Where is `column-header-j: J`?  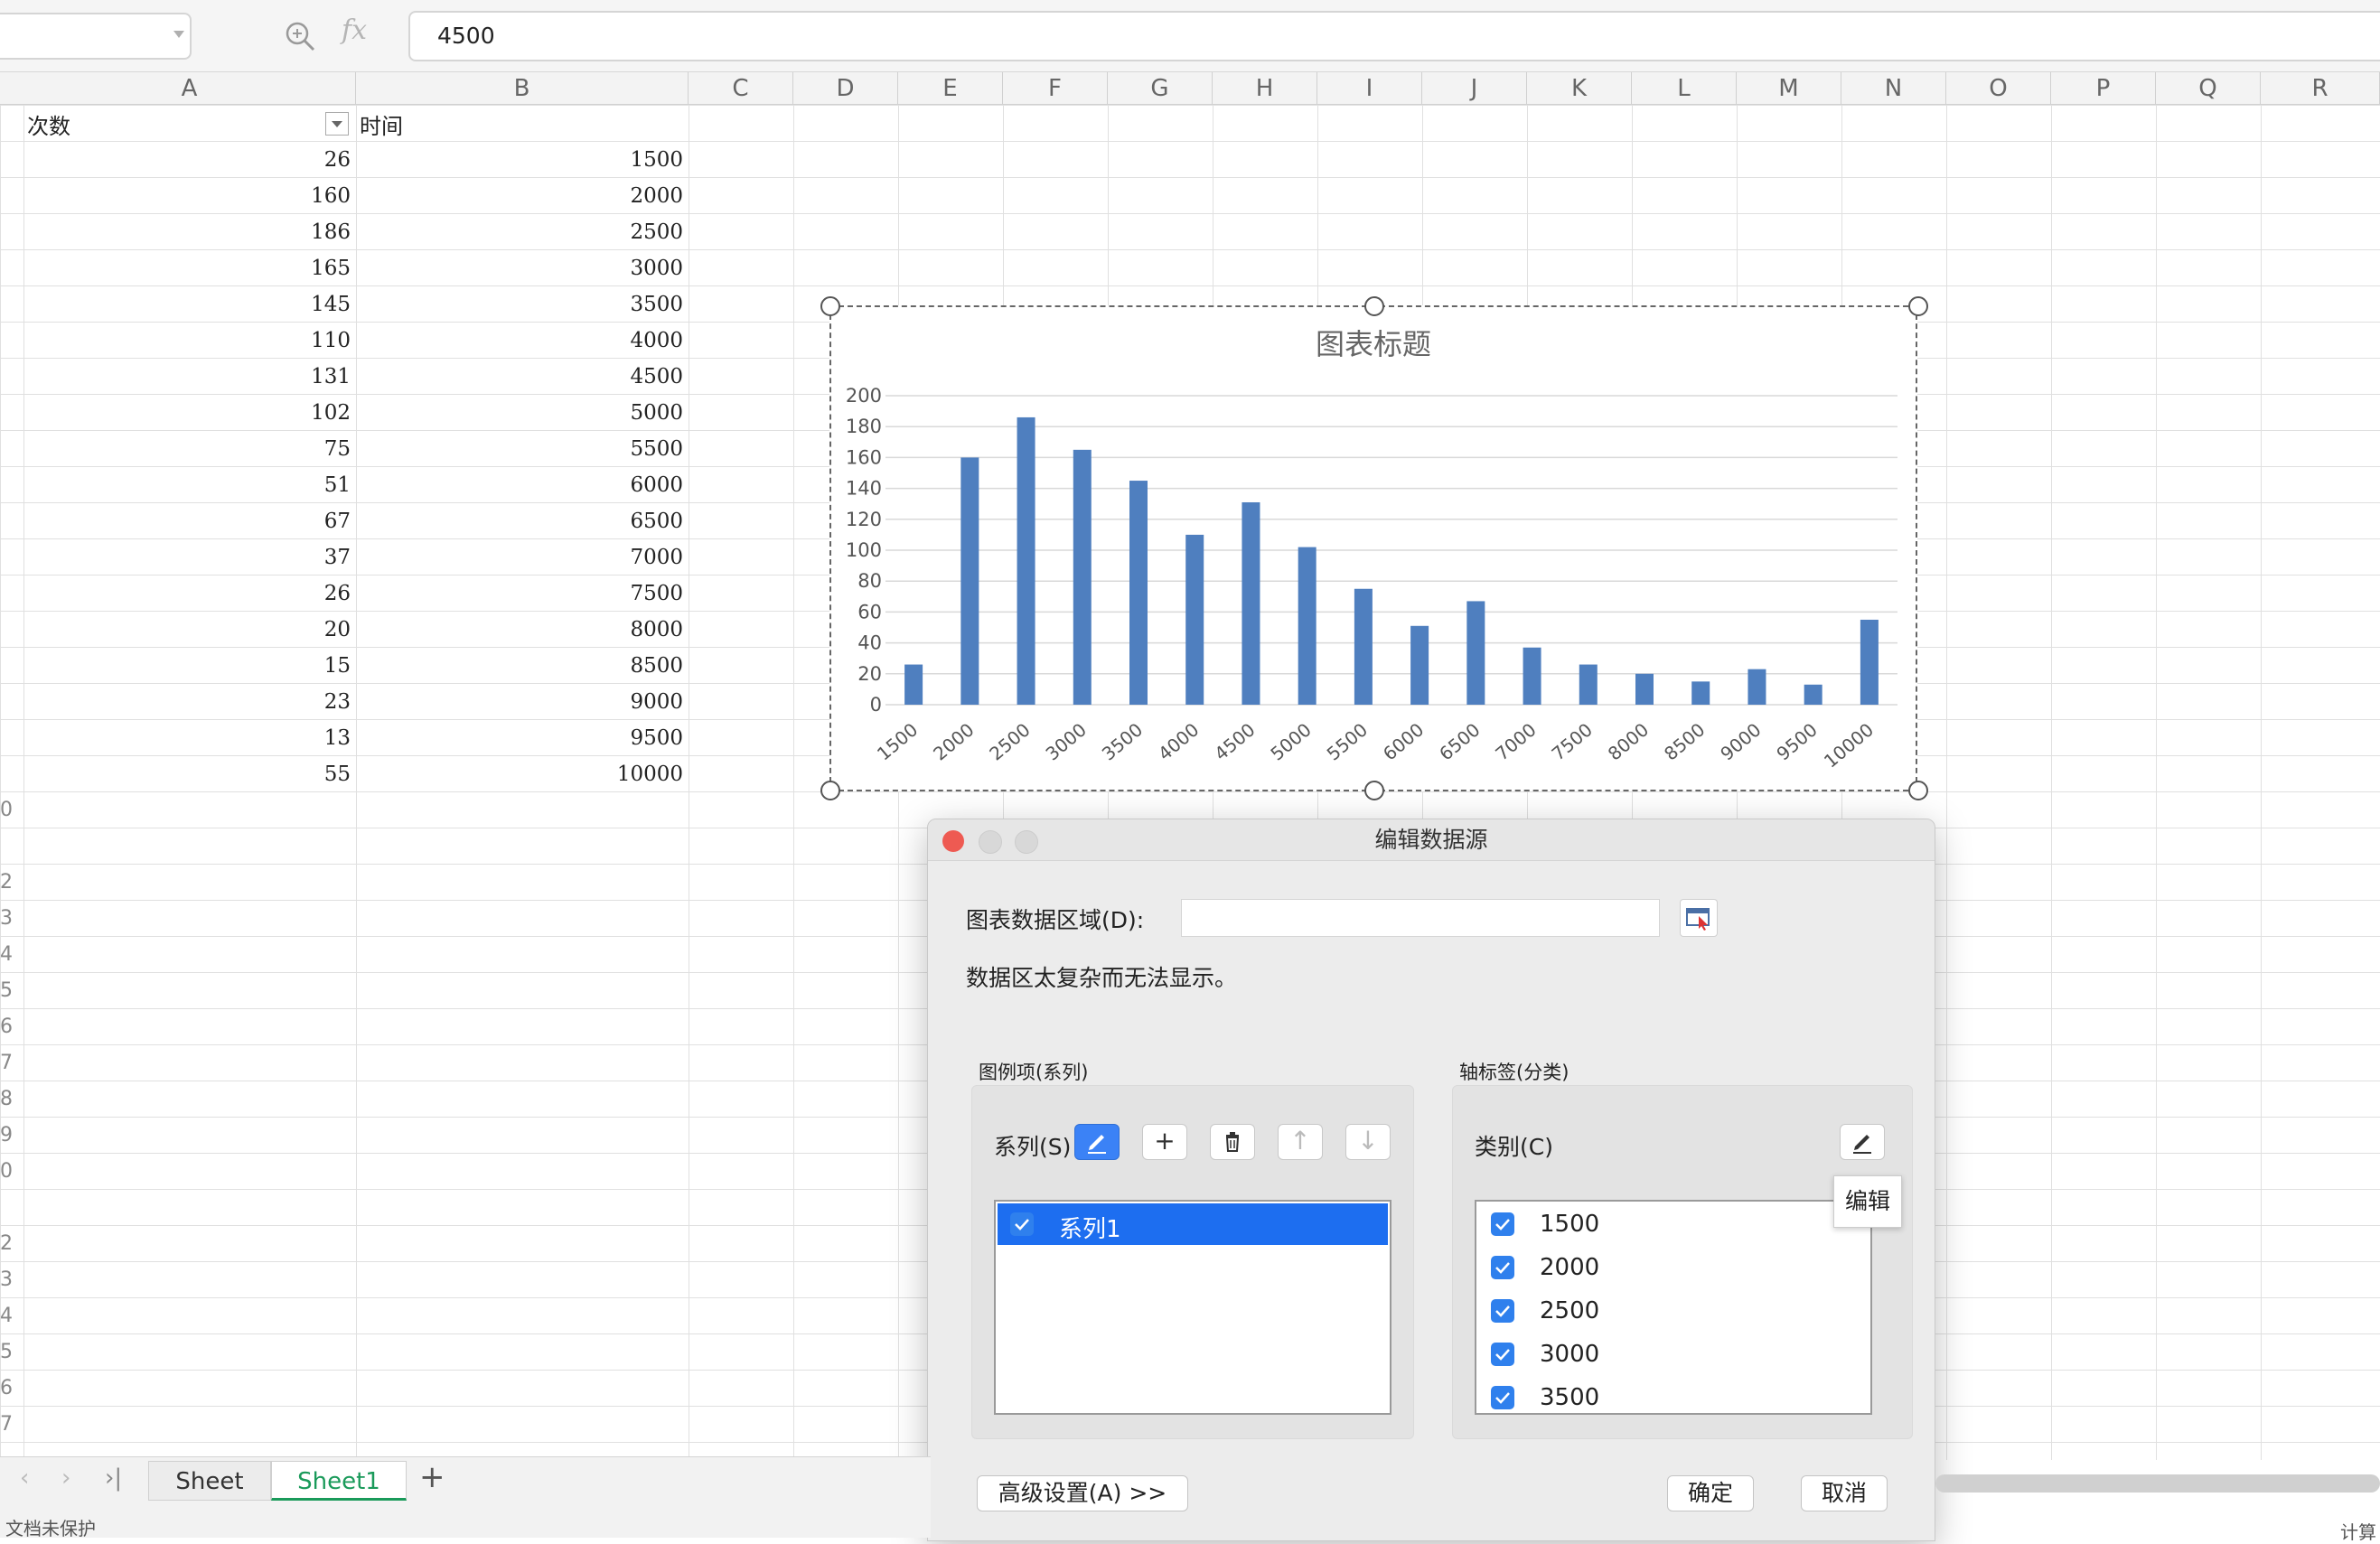
column-header-j: J is located at coordinates (1474, 88).